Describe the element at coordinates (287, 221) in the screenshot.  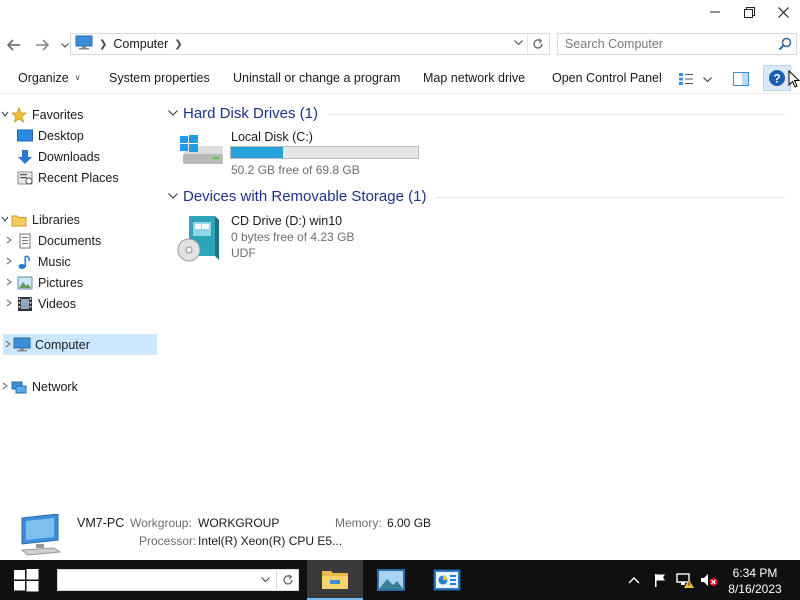
I see `drive-name: CD Drive (D:) win10` at that location.